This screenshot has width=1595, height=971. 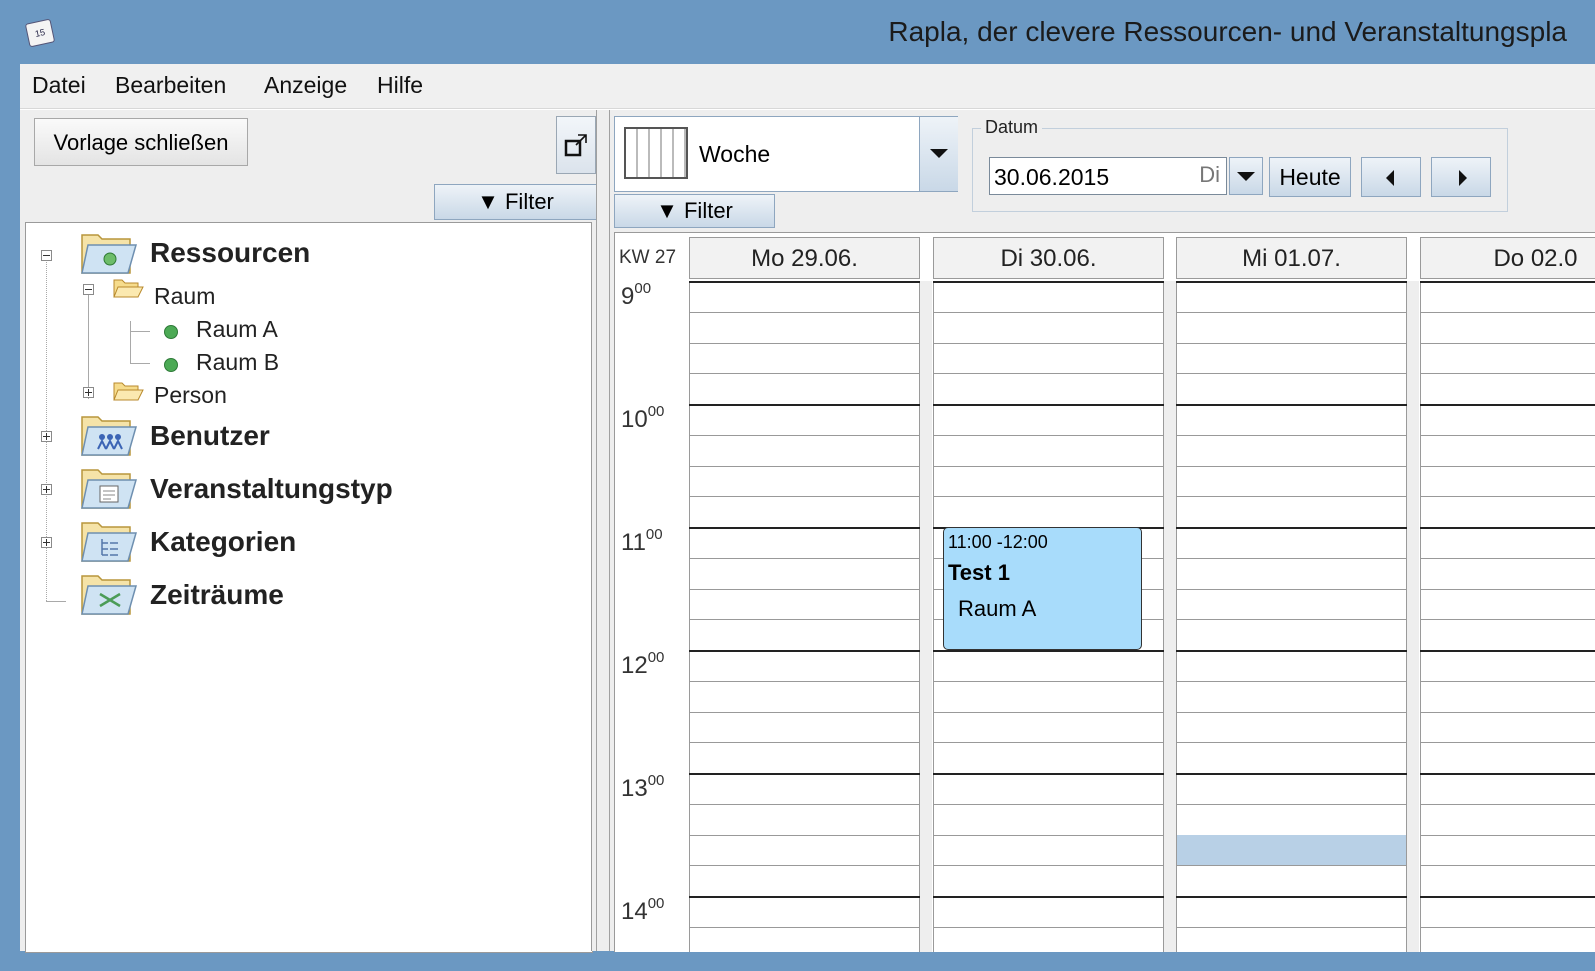 I want to click on arrow-right-icon, so click(x=1463, y=178).